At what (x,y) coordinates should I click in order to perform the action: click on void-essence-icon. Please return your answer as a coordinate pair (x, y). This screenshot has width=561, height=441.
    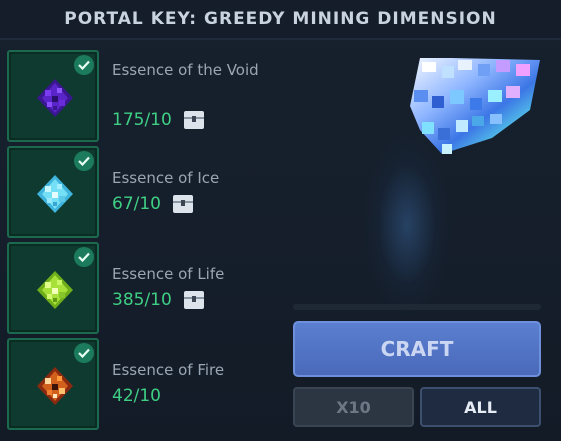
    Looking at the image, I should click on (55, 98).